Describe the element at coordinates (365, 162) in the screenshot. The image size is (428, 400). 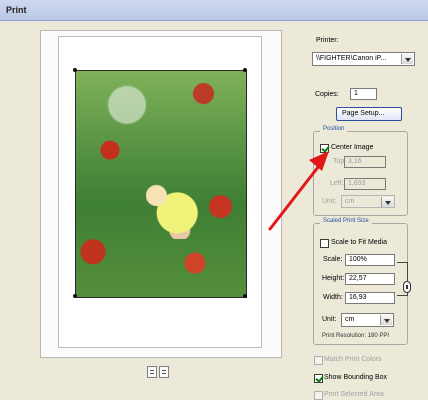
I see `top-input: 3,16` at that location.